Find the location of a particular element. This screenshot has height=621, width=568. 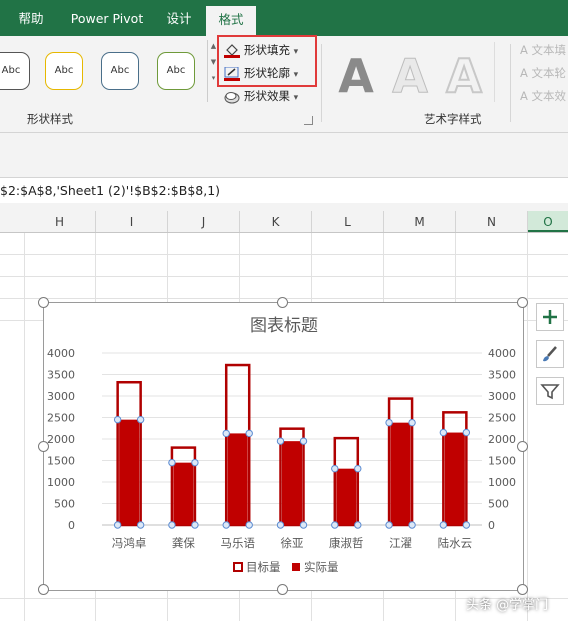

wordart-style-3: A is located at coordinates (464, 76).